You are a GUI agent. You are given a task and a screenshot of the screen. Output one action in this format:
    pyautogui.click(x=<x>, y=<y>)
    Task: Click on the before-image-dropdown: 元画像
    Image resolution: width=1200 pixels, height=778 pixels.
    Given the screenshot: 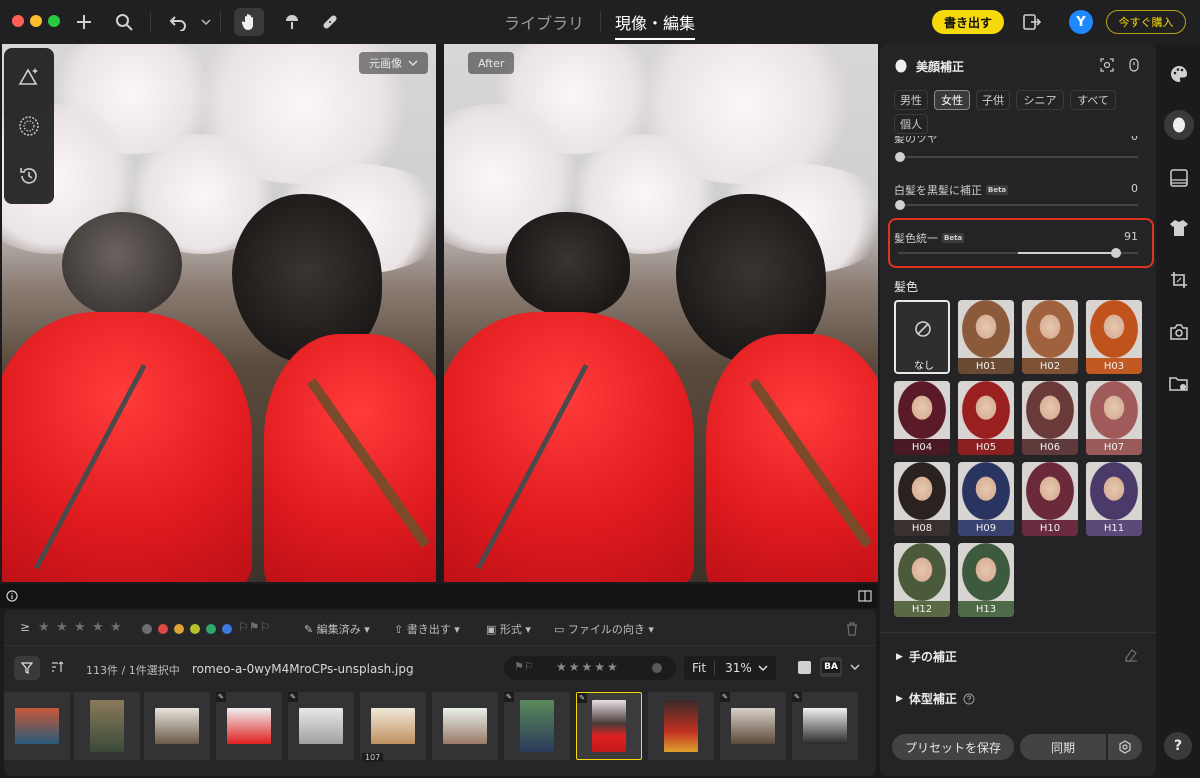 What is the action you would take?
    pyautogui.click(x=393, y=63)
    